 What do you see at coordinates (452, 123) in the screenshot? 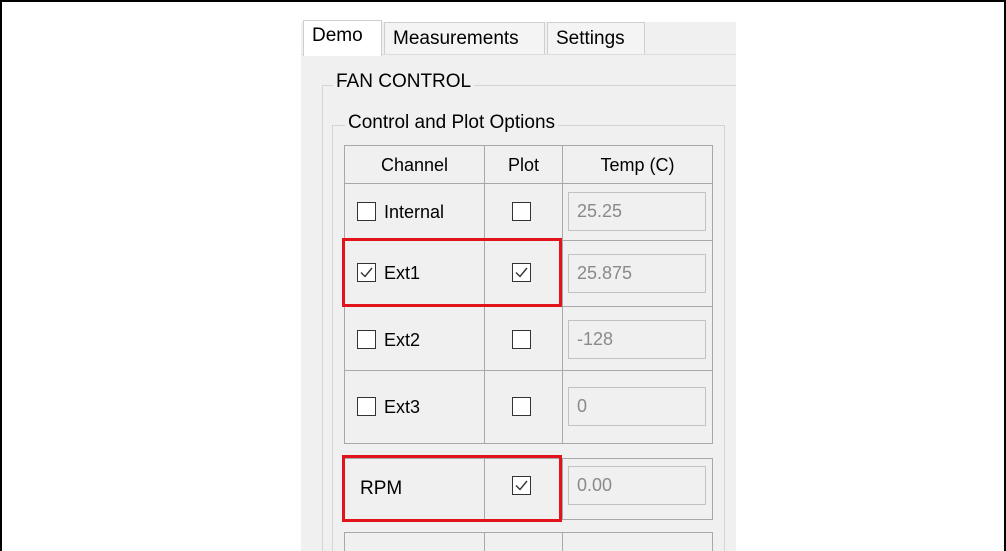
I see `options-title: Control and Plot Options` at bounding box center [452, 123].